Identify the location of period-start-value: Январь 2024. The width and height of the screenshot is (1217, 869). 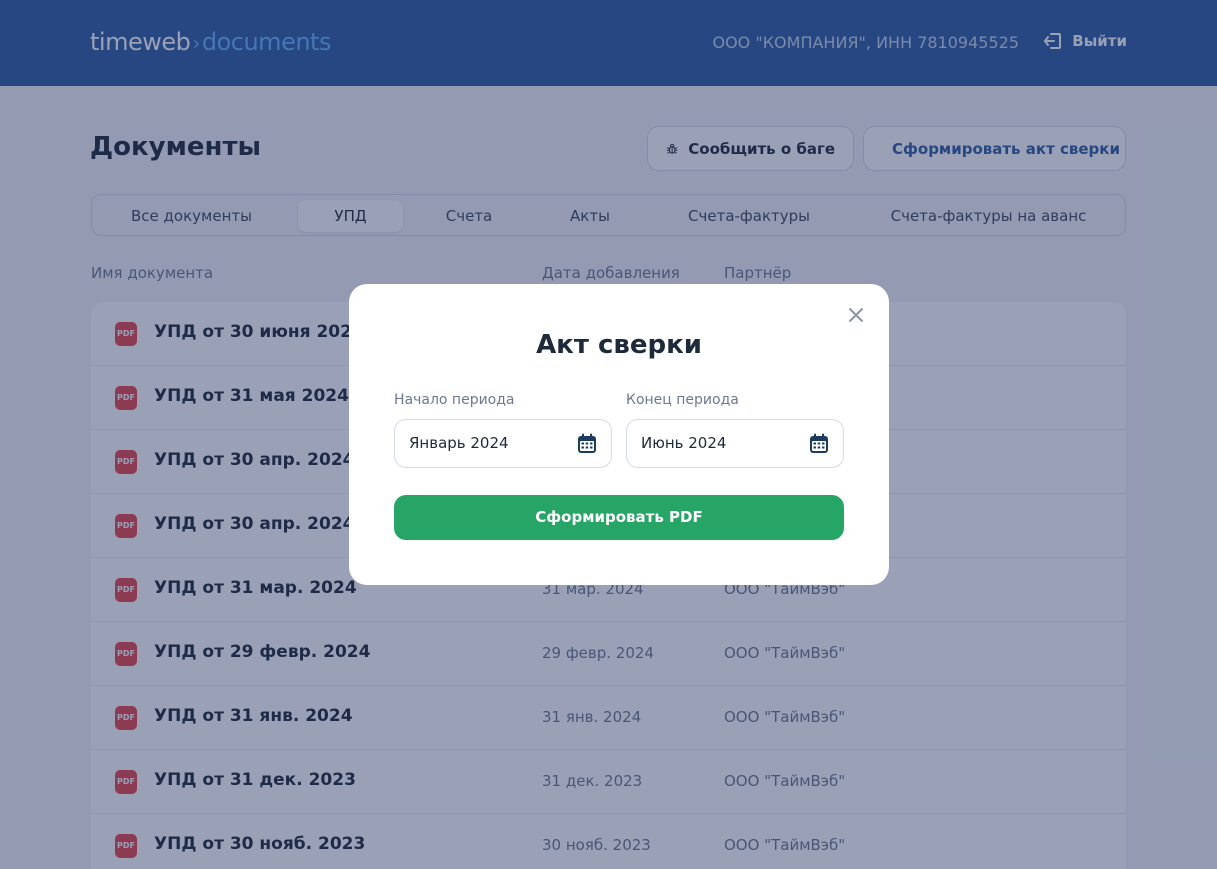
(459, 443).